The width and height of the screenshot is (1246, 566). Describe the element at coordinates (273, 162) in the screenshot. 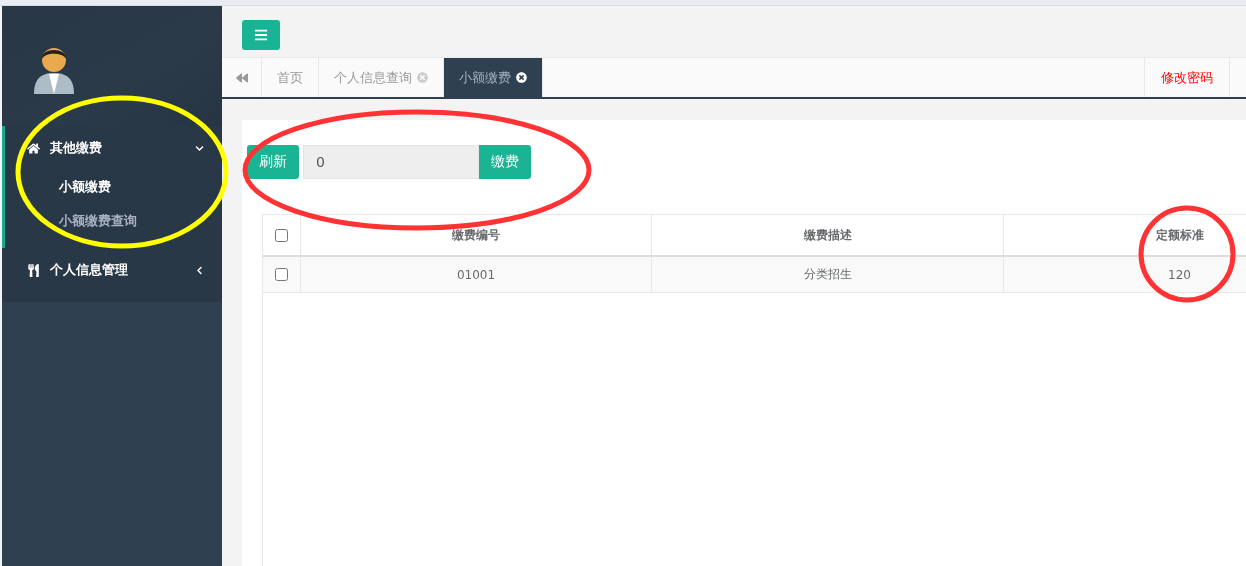

I see `refresh-button: 刷新` at that location.